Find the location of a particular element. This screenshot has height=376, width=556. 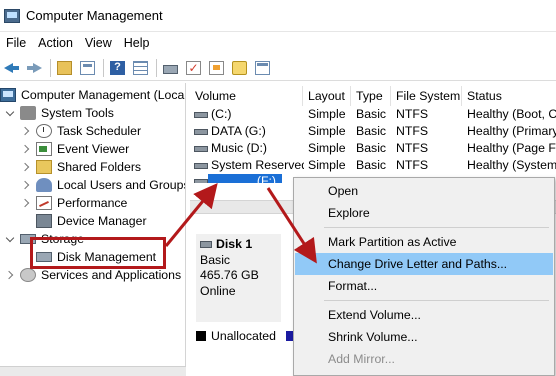

tree-item-label: Device Manager is located at coordinates (102, 221).